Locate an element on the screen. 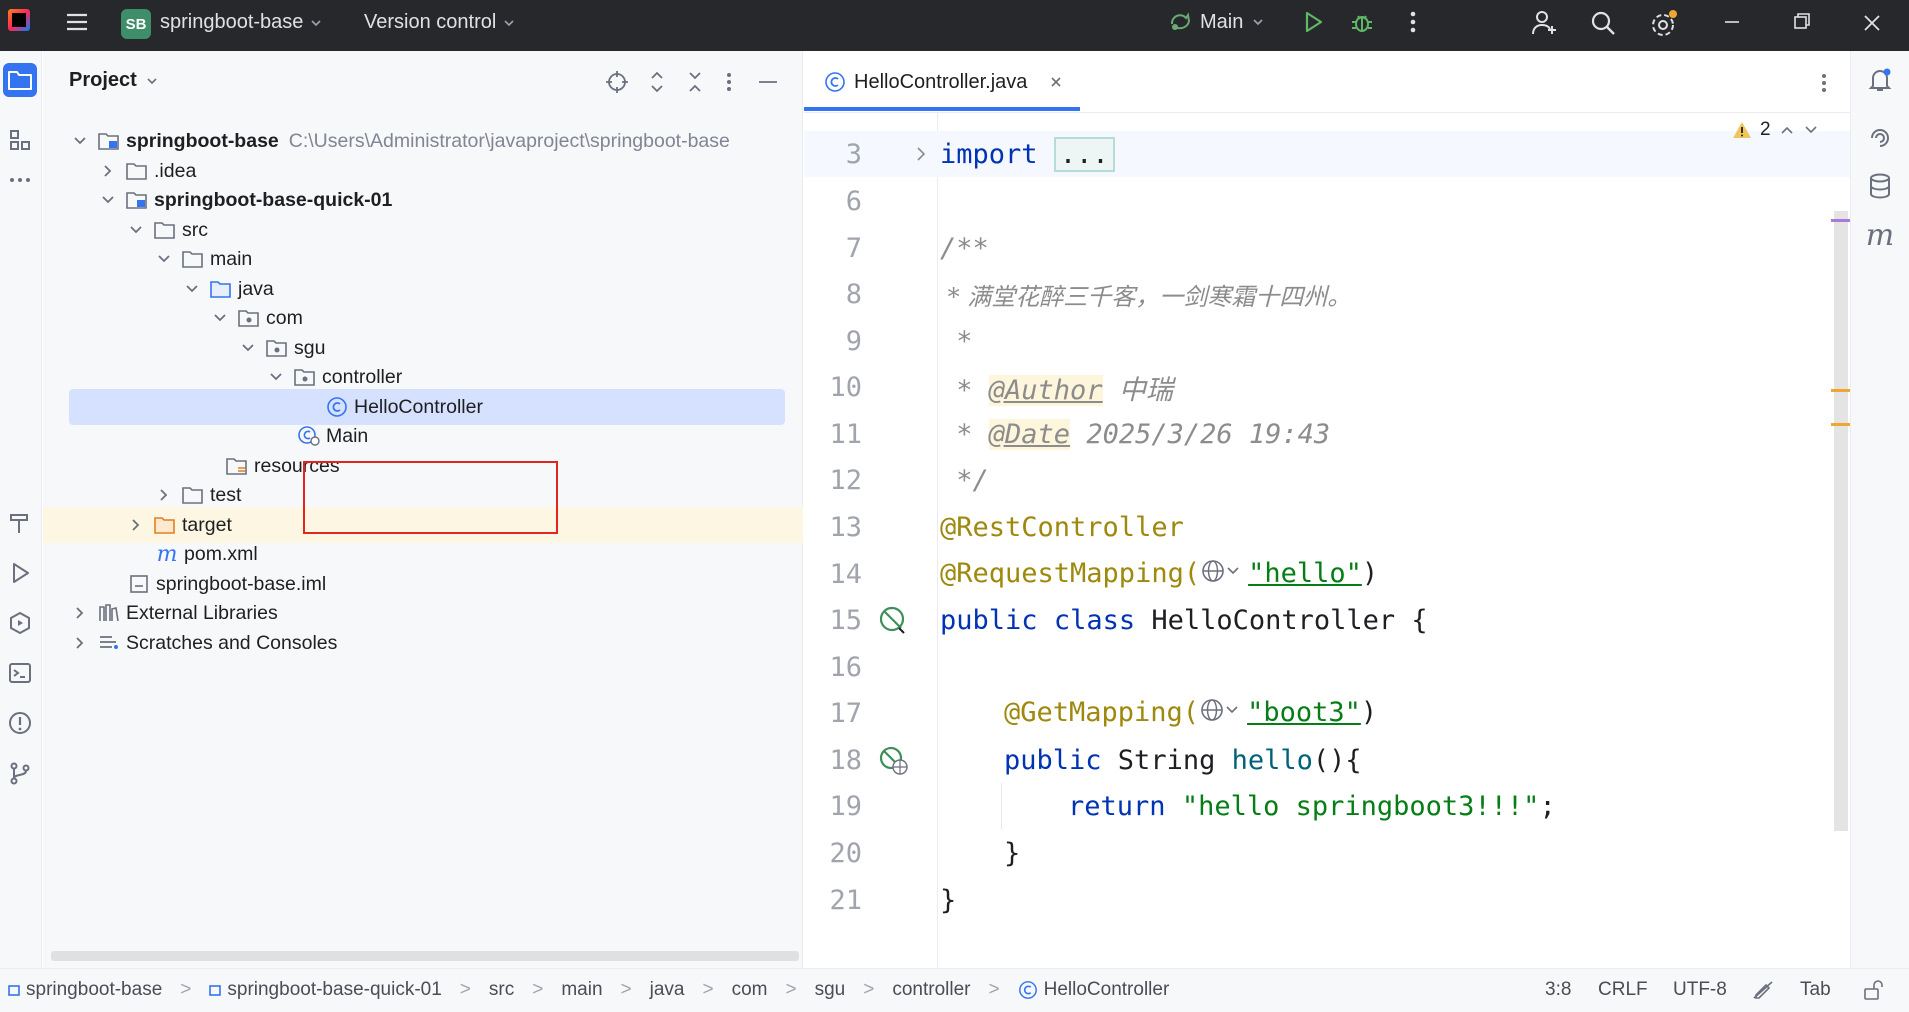  run-config-selector: Main is located at coordinates (1216, 22).